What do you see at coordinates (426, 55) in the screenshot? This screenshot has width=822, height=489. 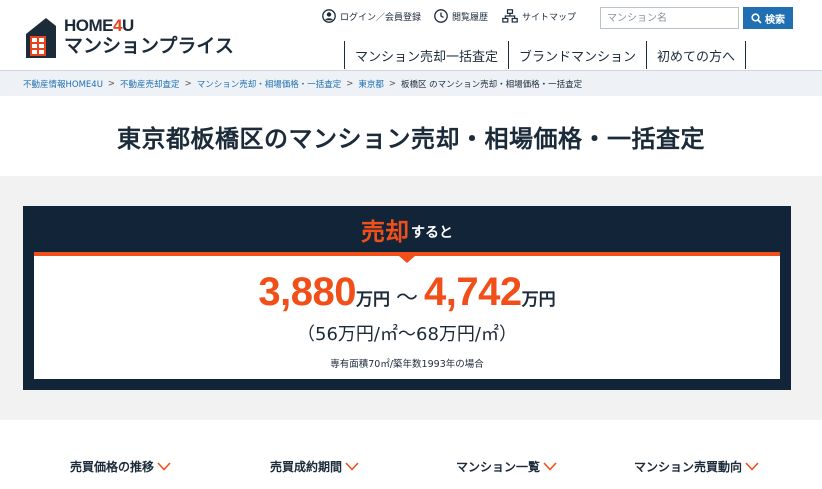 I see `nav-mansion-sale-appraisal: マンション売却一括査定` at bounding box center [426, 55].